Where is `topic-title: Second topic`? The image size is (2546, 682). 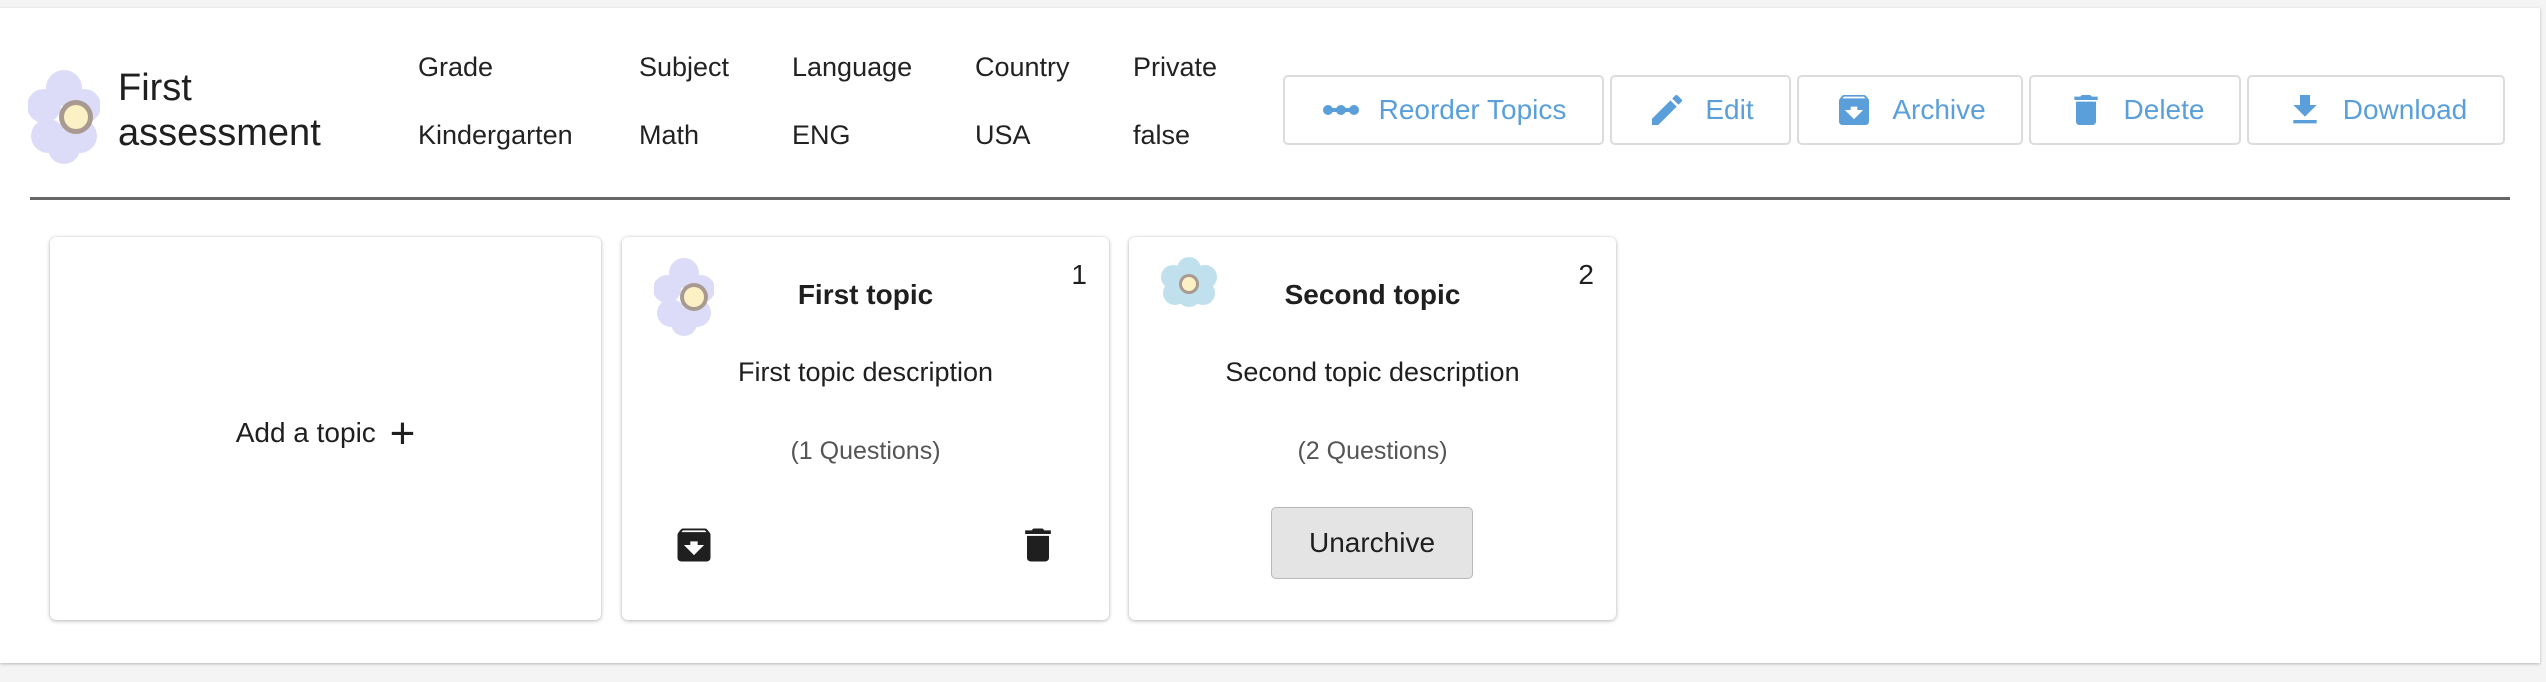 topic-title: Second topic is located at coordinates (1372, 294).